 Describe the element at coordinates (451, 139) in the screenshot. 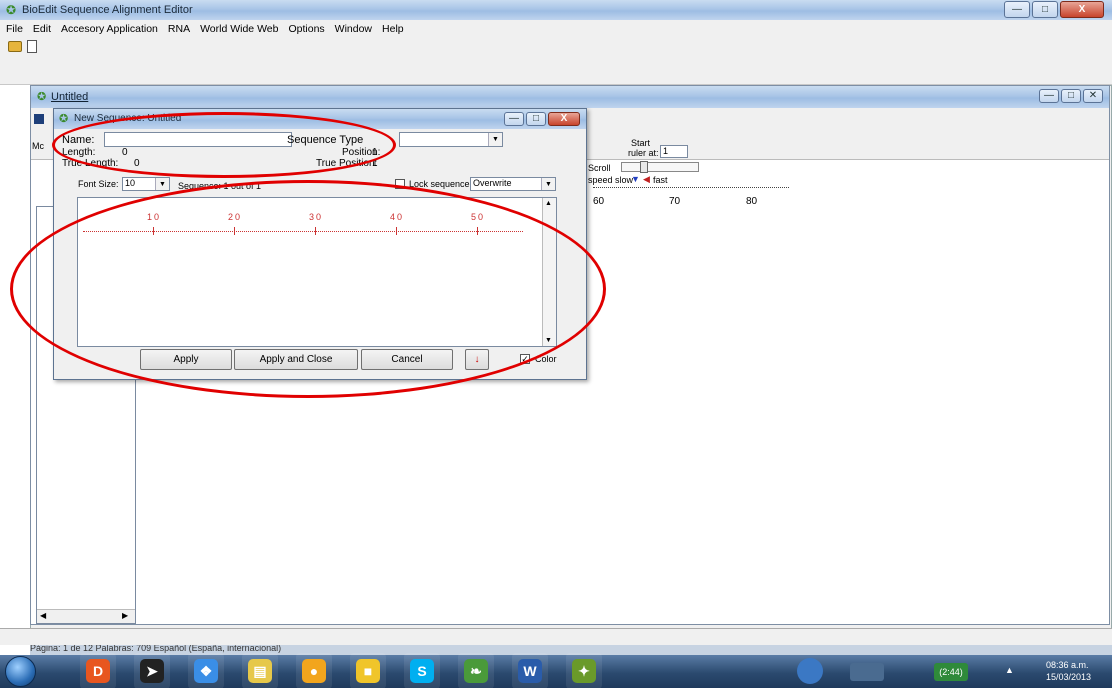

I see `sequence-type-select: ▼` at that location.